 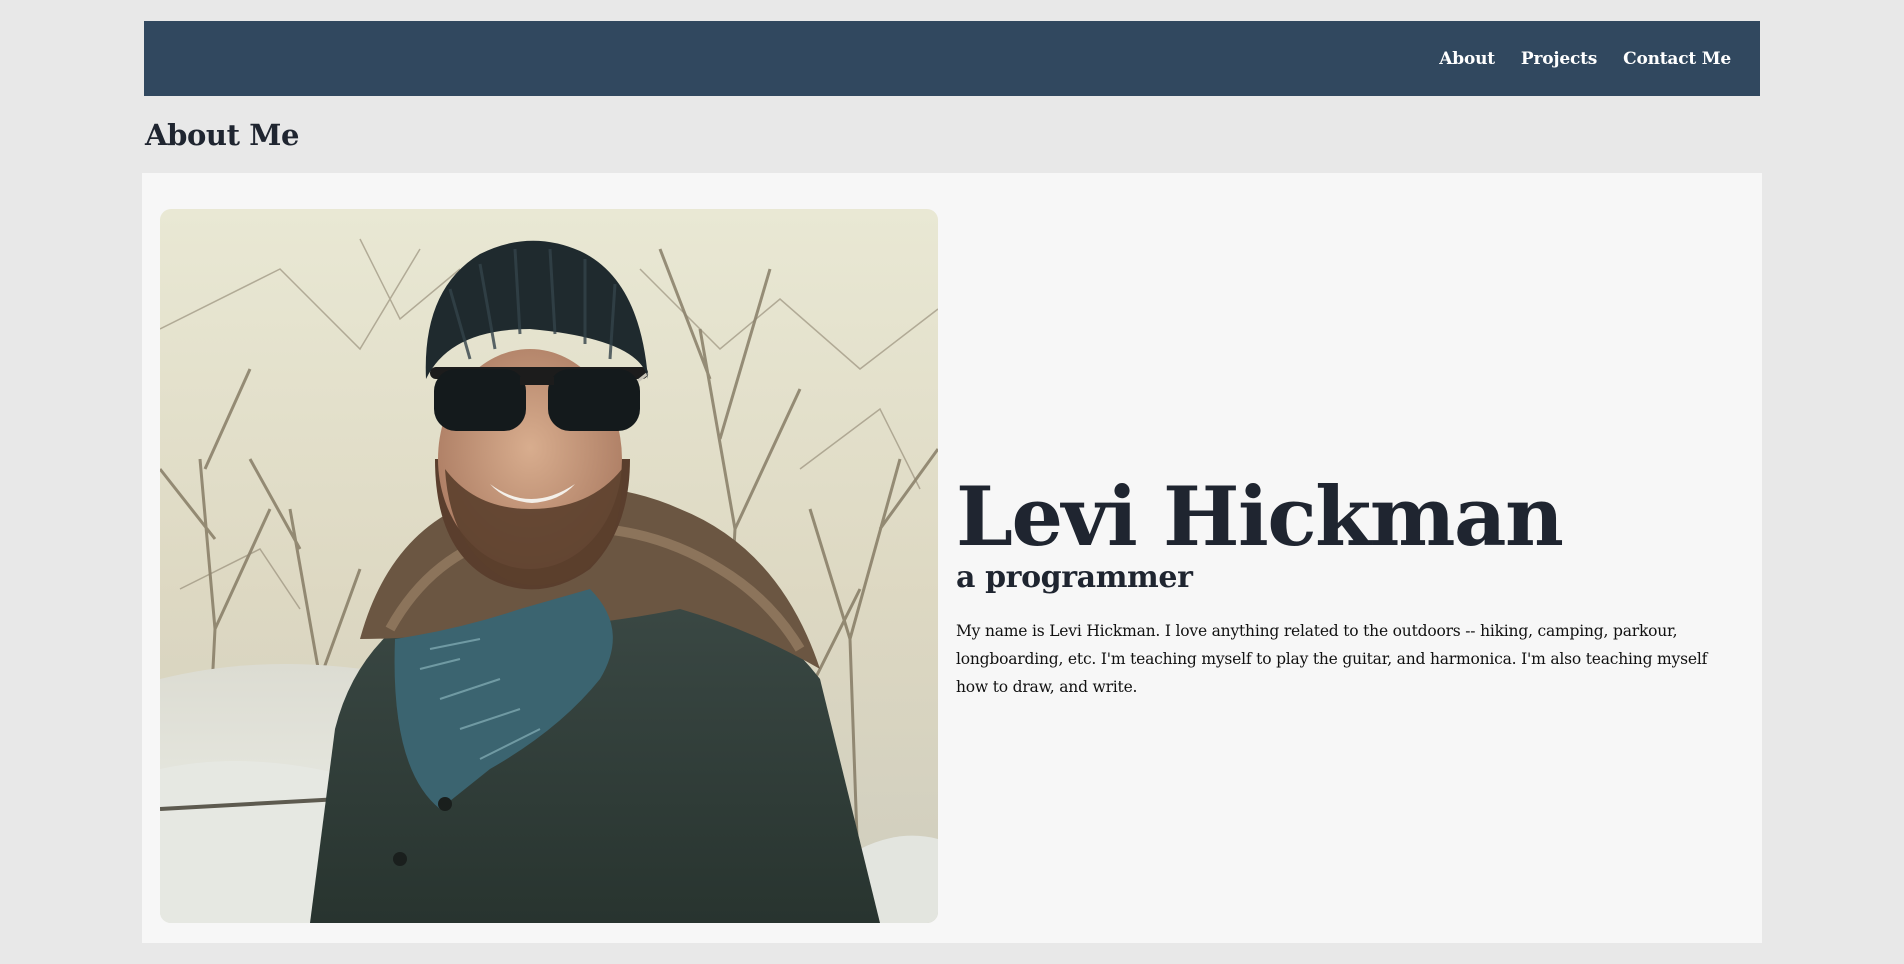 I want to click on section-title-about-me: About Me, so click(x=222, y=135).